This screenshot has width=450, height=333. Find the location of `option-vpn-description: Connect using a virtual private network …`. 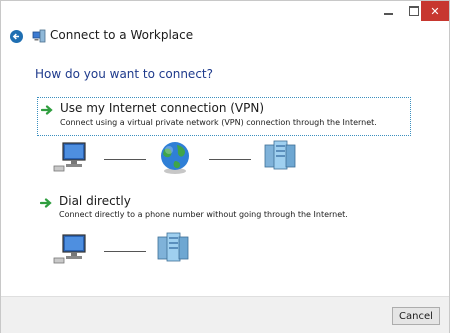

option-vpn-description: Connect using a virtual private network … is located at coordinates (218, 122).